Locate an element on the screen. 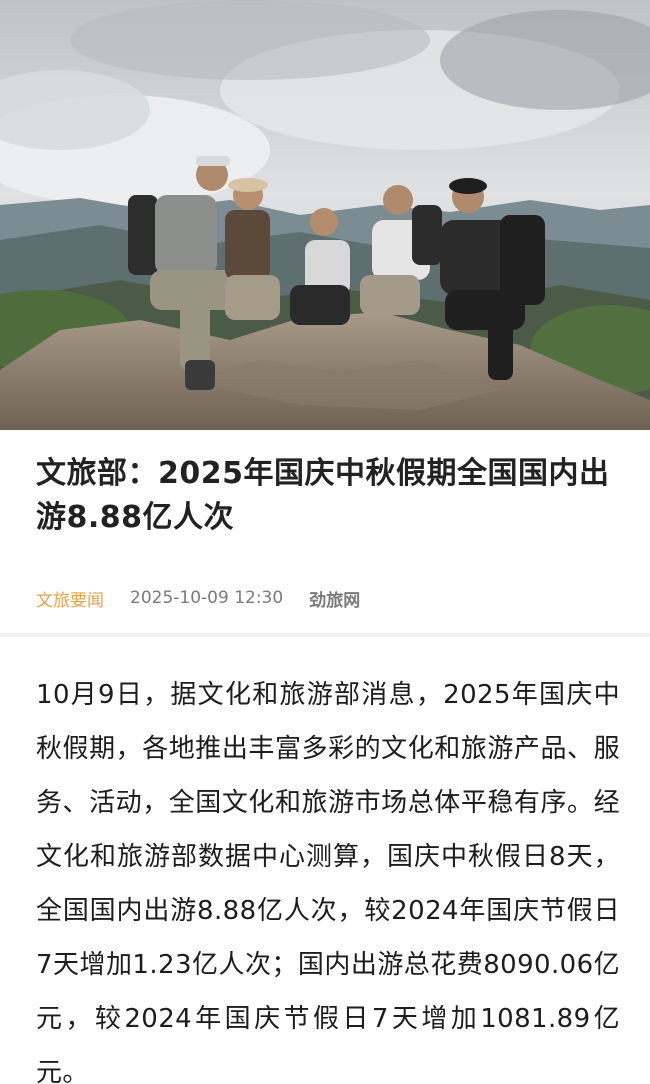  source-name: 劲旅网 is located at coordinates (335, 600).